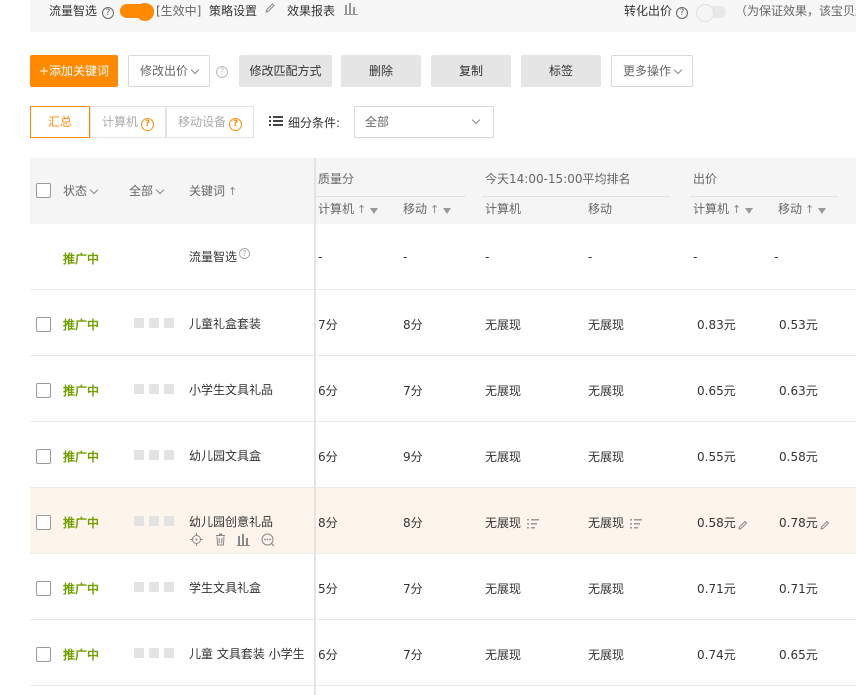 The image size is (856, 695). I want to click on bid-pc: 0.58元, so click(722, 522).